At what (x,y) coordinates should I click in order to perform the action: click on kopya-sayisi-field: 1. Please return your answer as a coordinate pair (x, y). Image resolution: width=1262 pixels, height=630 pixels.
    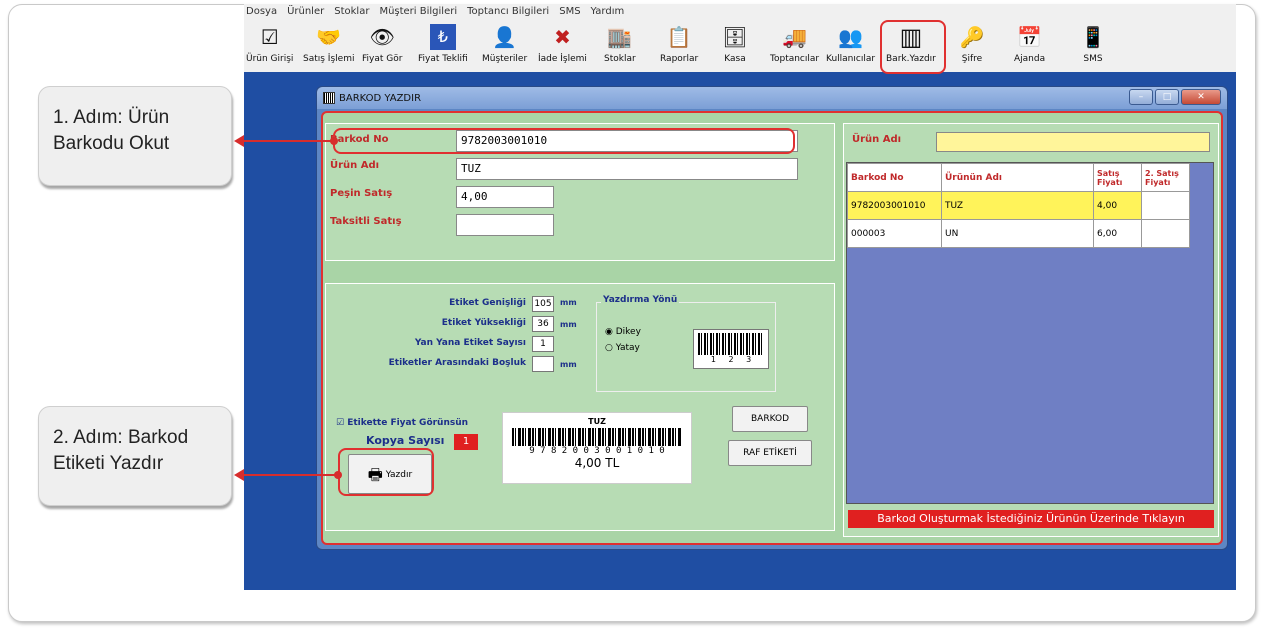
    Looking at the image, I should click on (466, 442).